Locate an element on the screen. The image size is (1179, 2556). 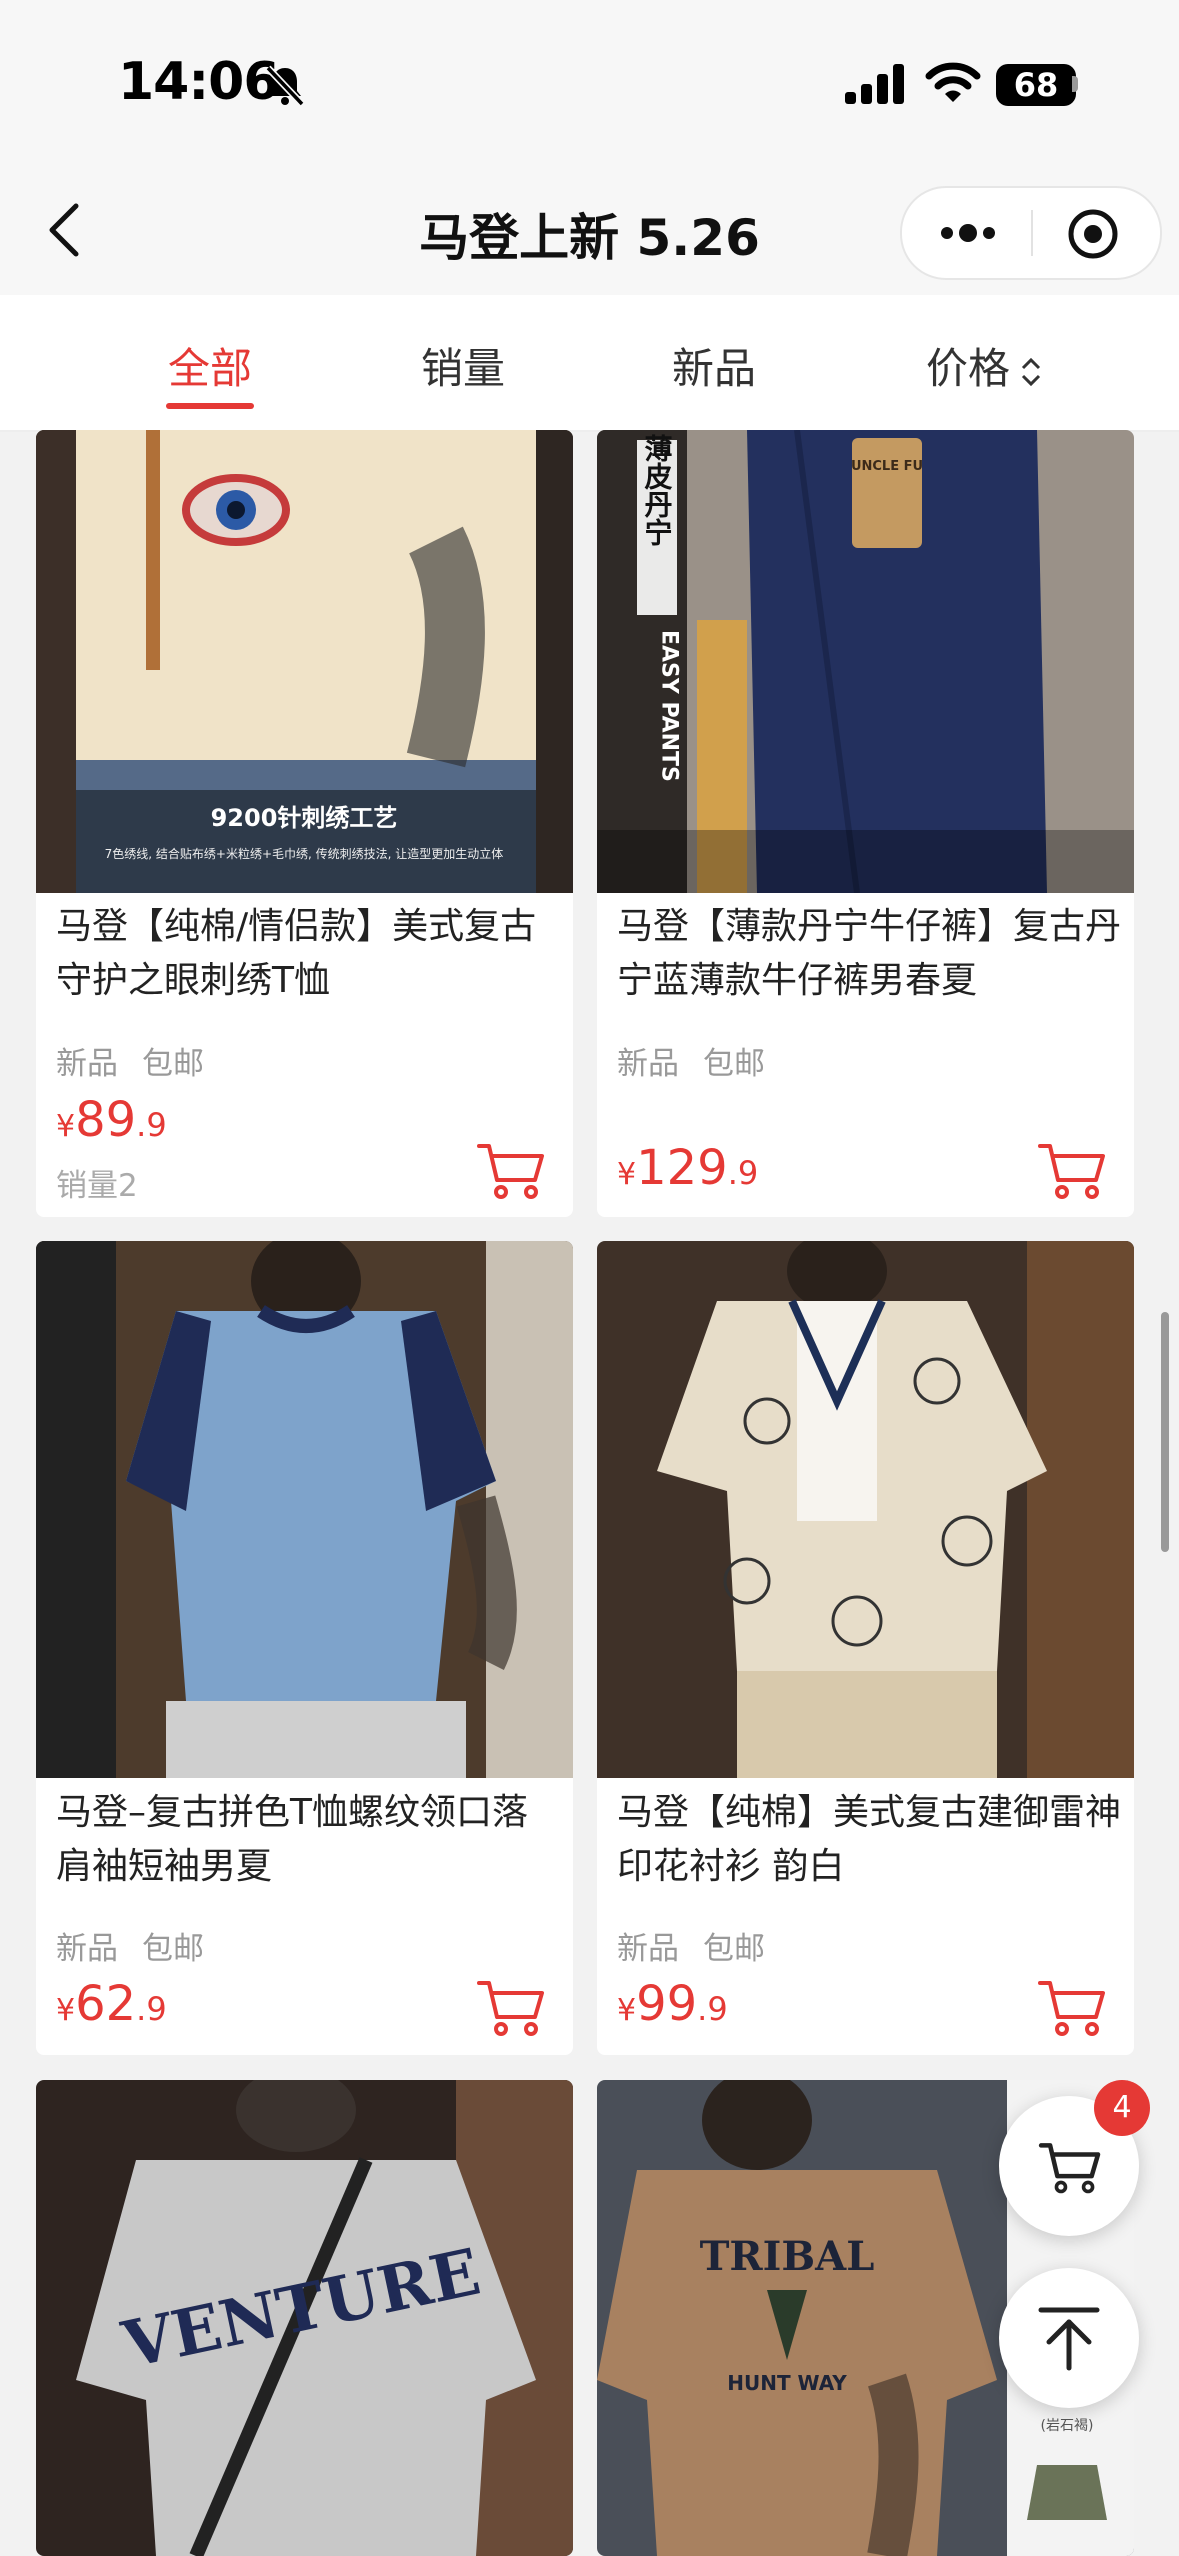
battery-cap is located at coordinates (1075, 84).